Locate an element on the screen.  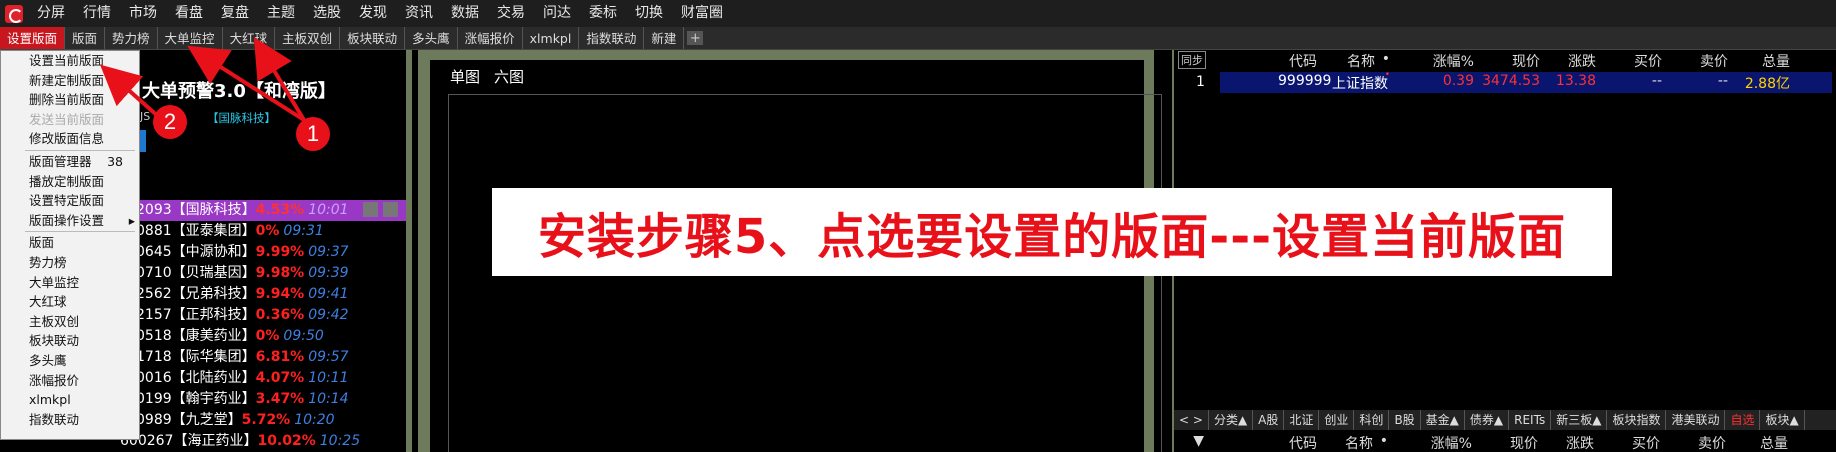
market-tab-8: 债券▲ is located at coordinates (1487, 420).